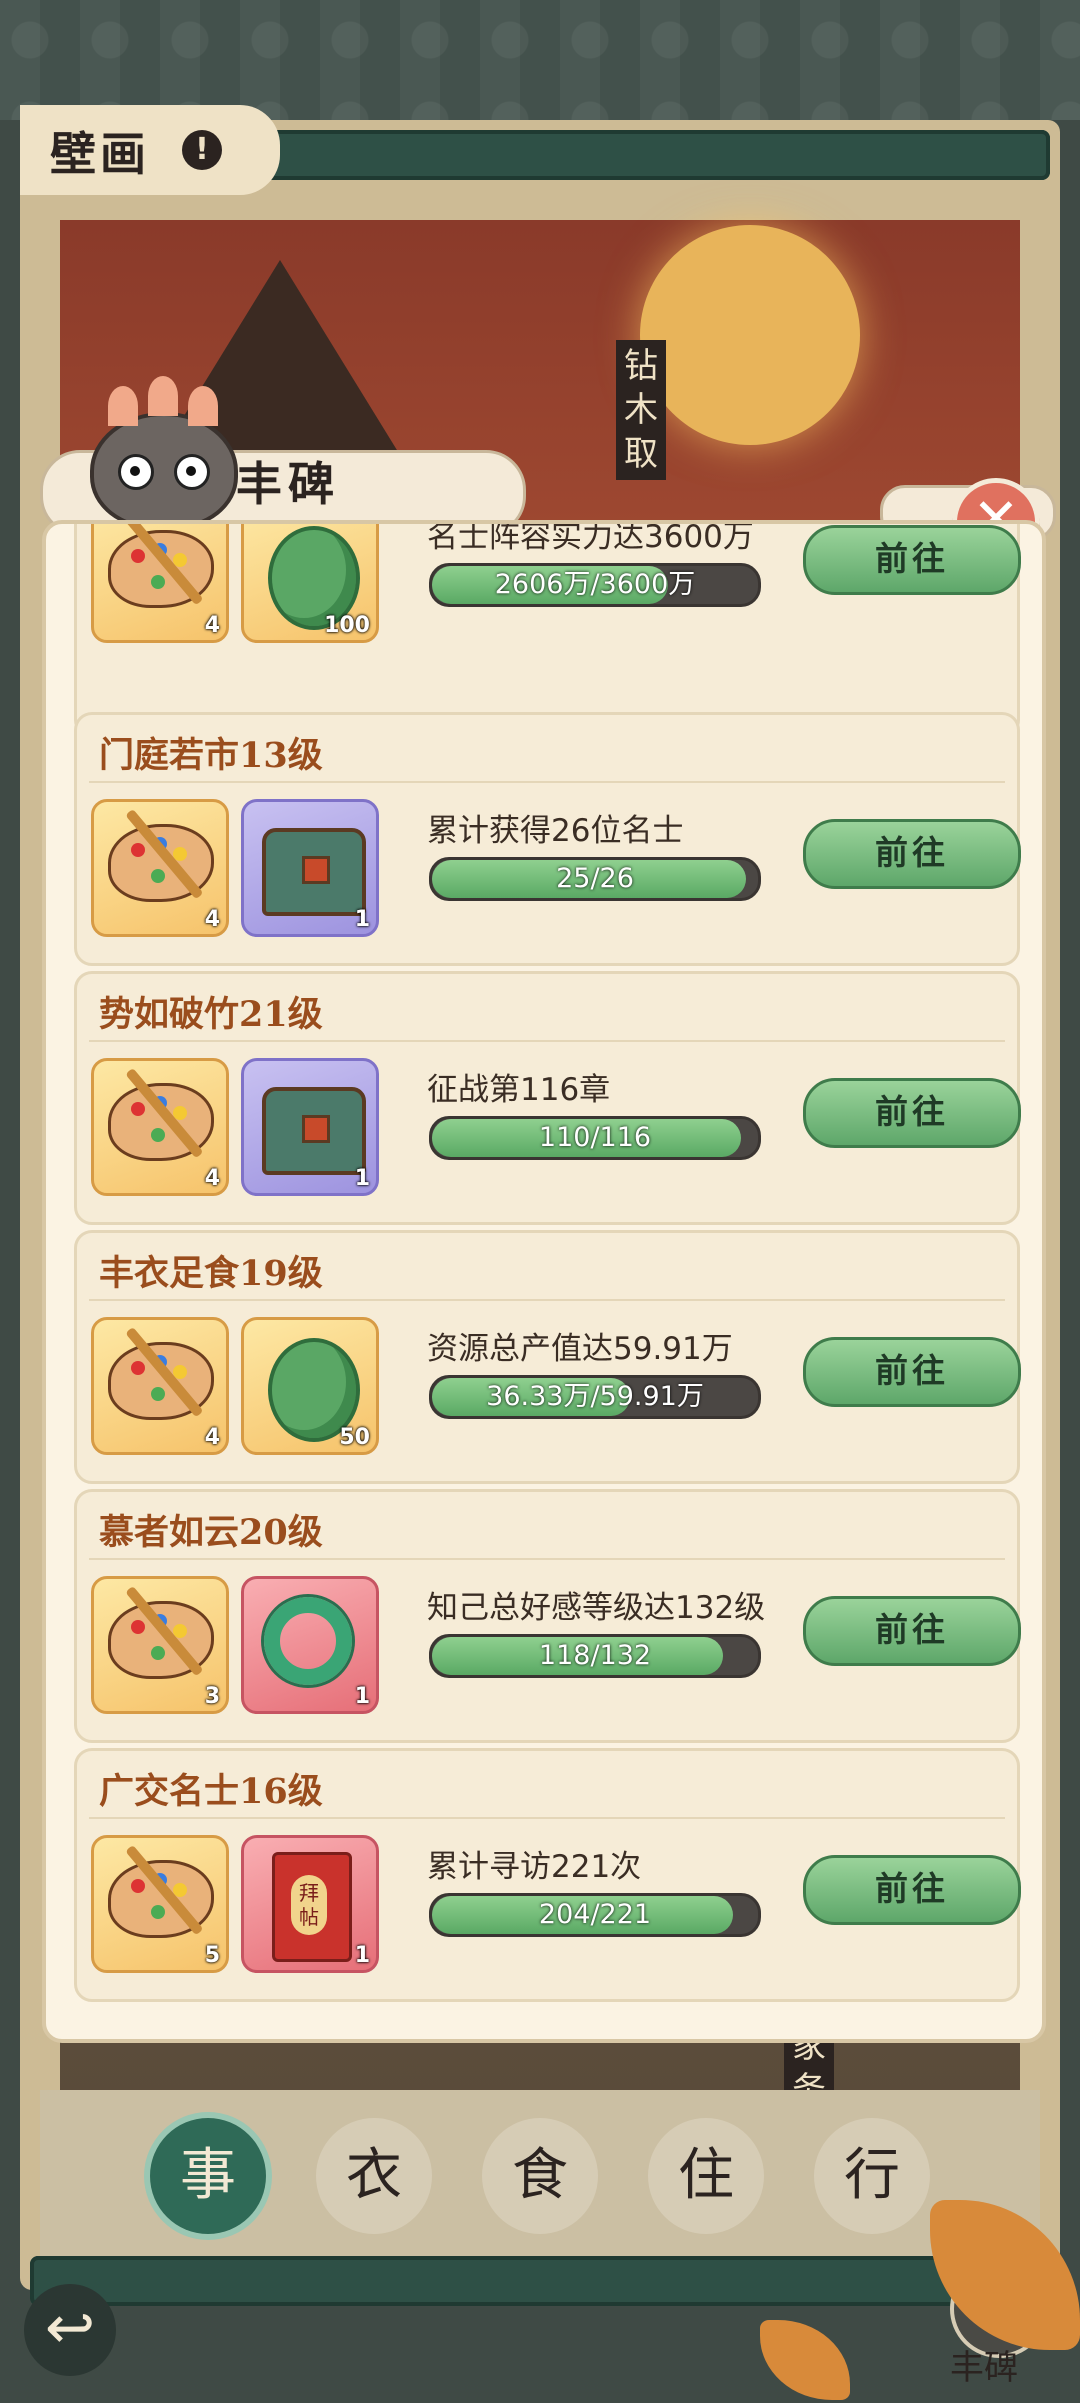  What do you see at coordinates (288, 484) in the screenshot?
I see `dialog-title: 丰碑` at bounding box center [288, 484].